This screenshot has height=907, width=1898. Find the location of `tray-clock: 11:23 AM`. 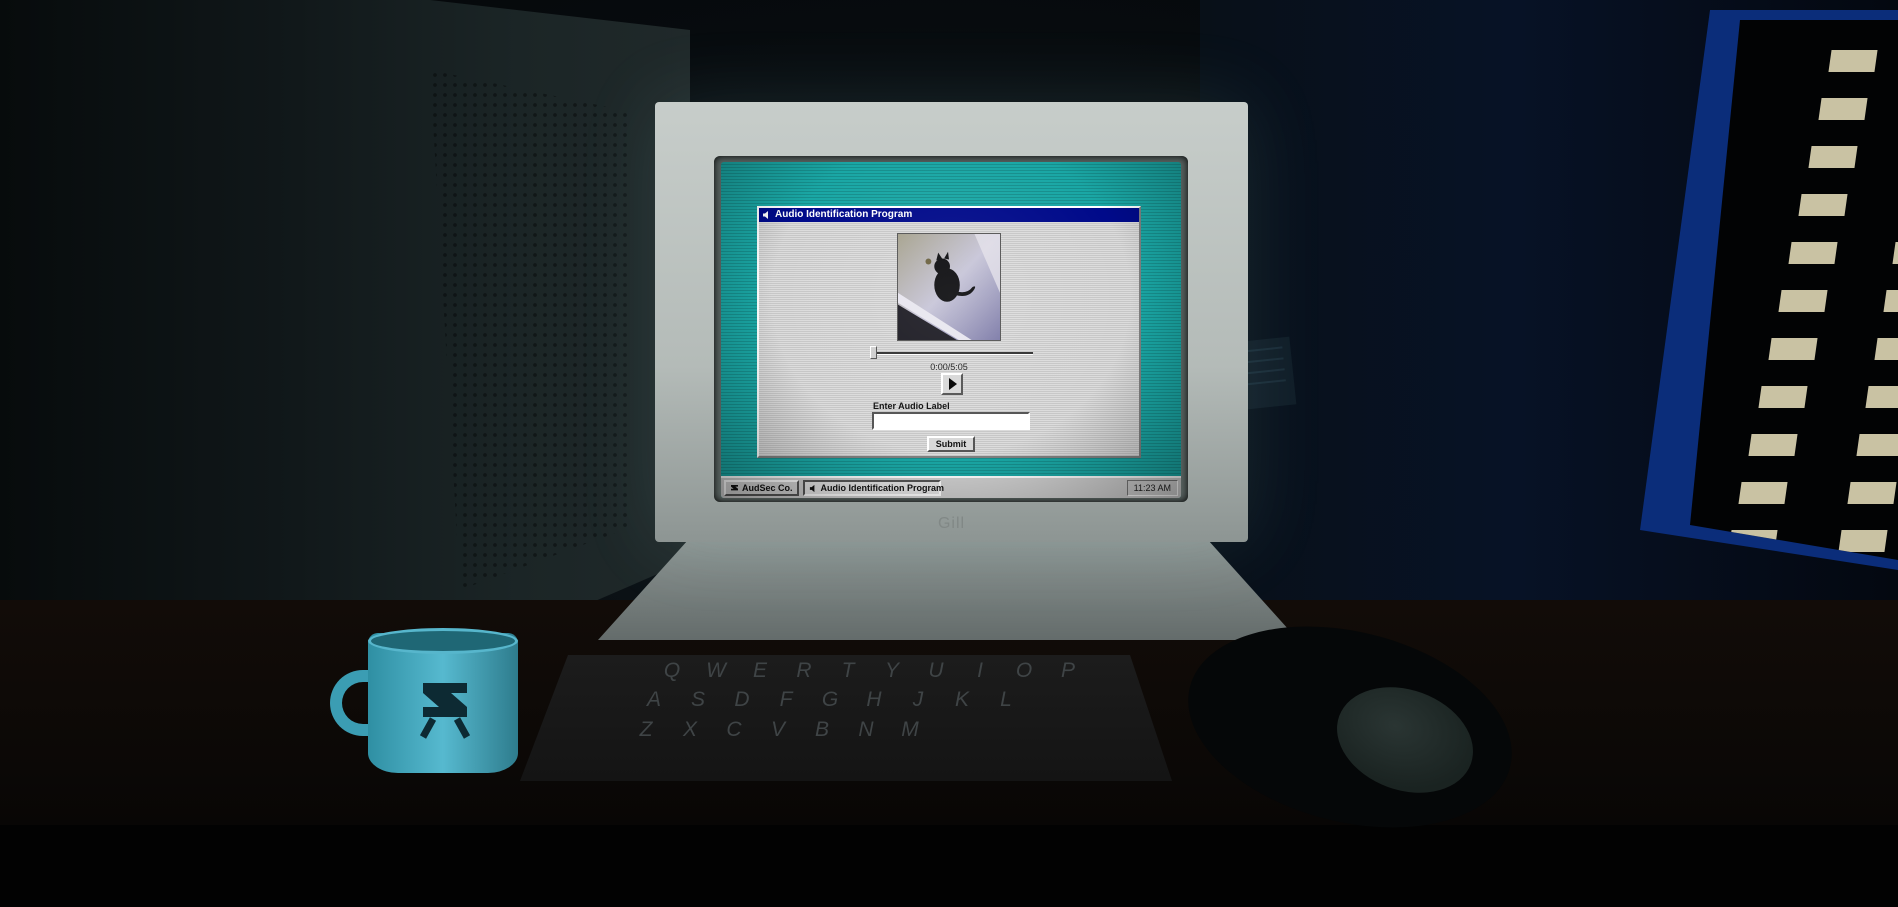

tray-clock: 11:23 AM is located at coordinates (1152, 488).